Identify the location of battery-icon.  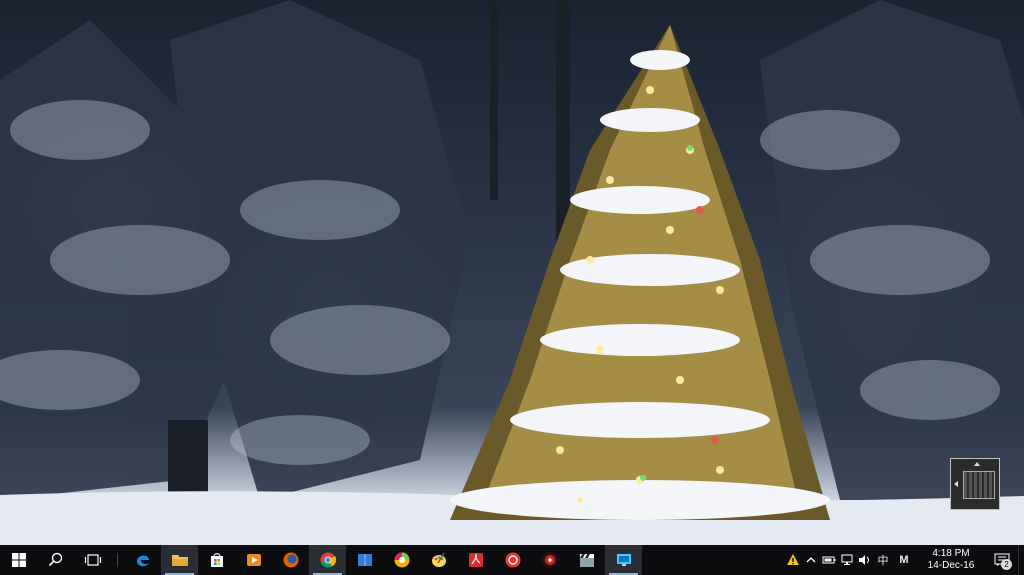
(829, 560).